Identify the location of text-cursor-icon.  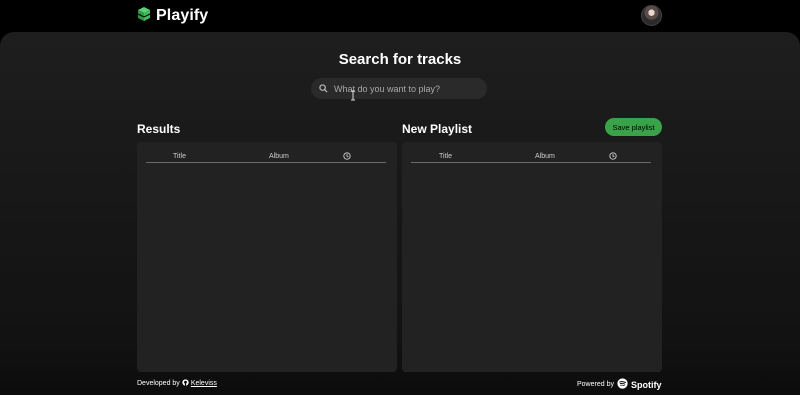
(353, 94).